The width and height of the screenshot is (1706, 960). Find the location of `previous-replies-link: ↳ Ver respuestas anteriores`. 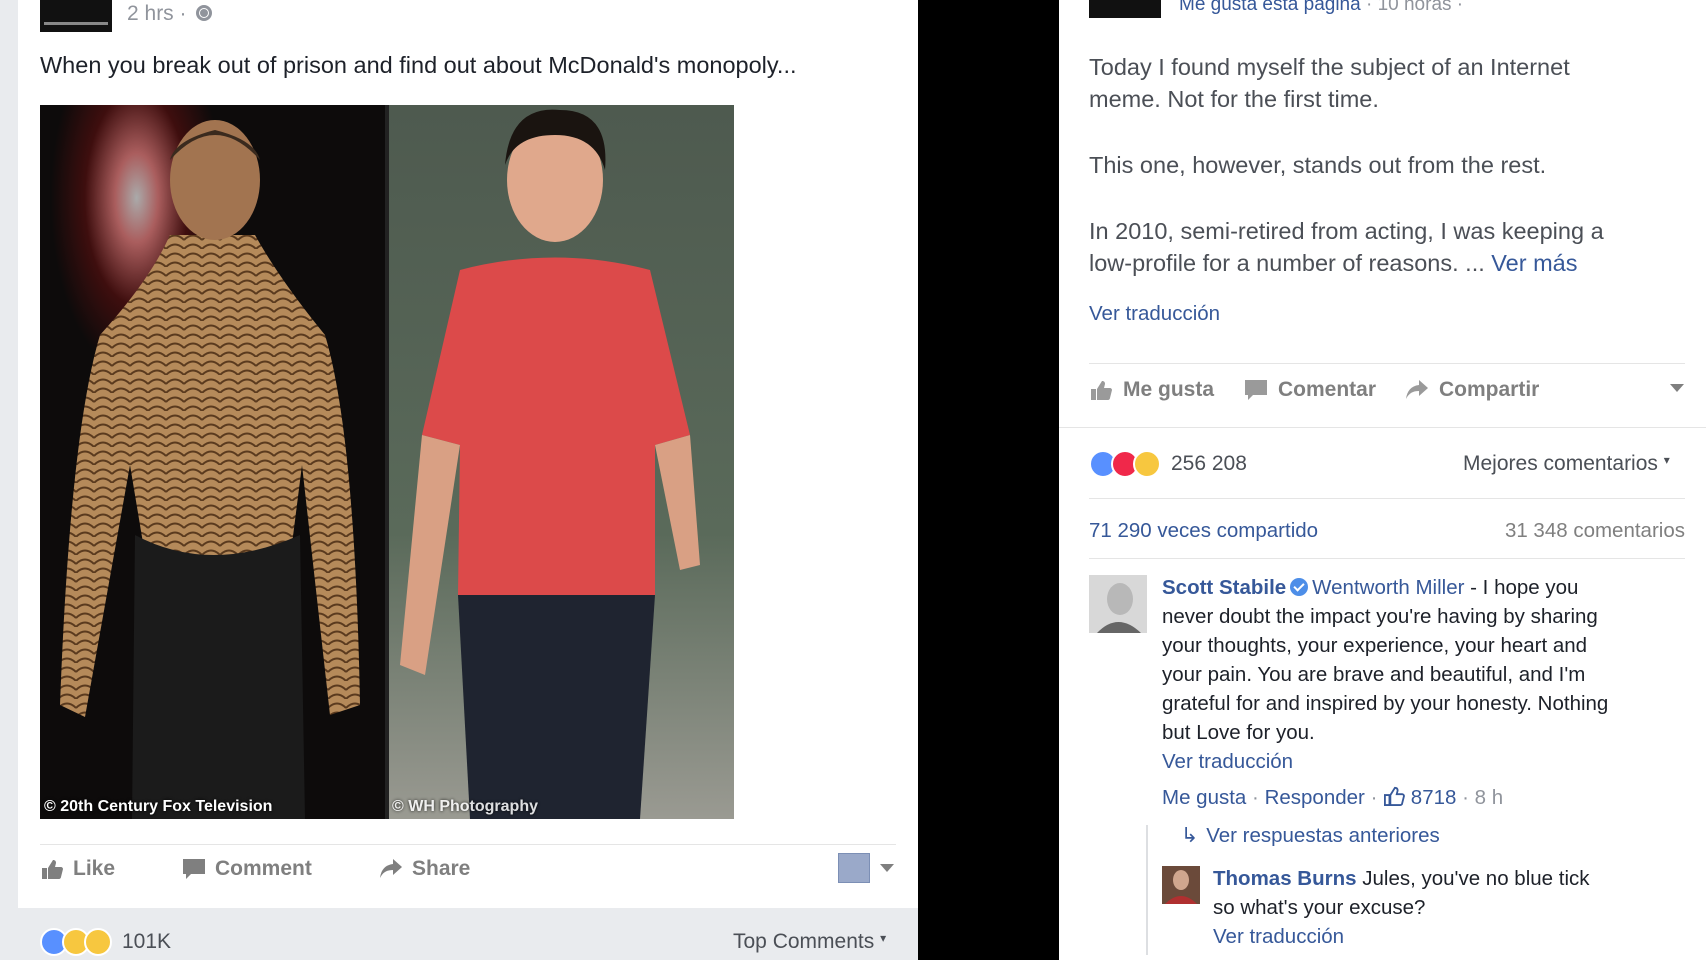

previous-replies-link: ↳ Ver respuestas anteriores is located at coordinates (1310, 835).